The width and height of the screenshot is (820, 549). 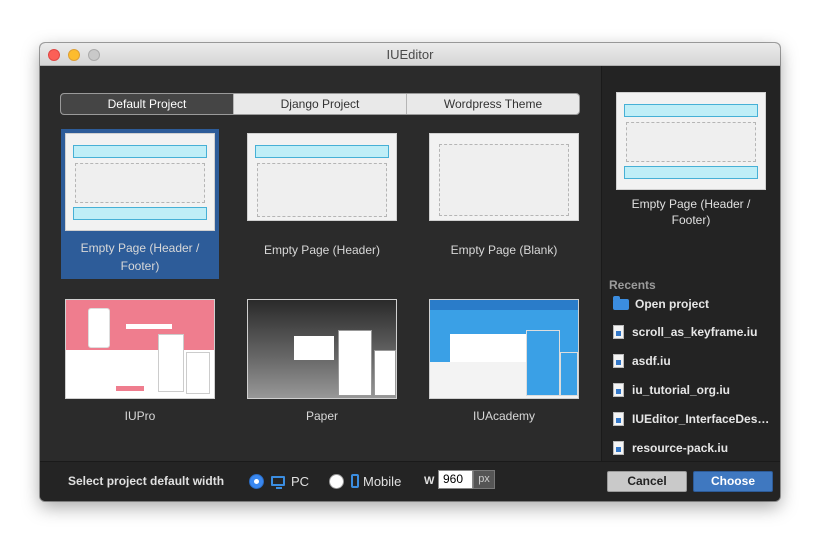 What do you see at coordinates (621, 302) in the screenshot?
I see `folder-icon` at bounding box center [621, 302].